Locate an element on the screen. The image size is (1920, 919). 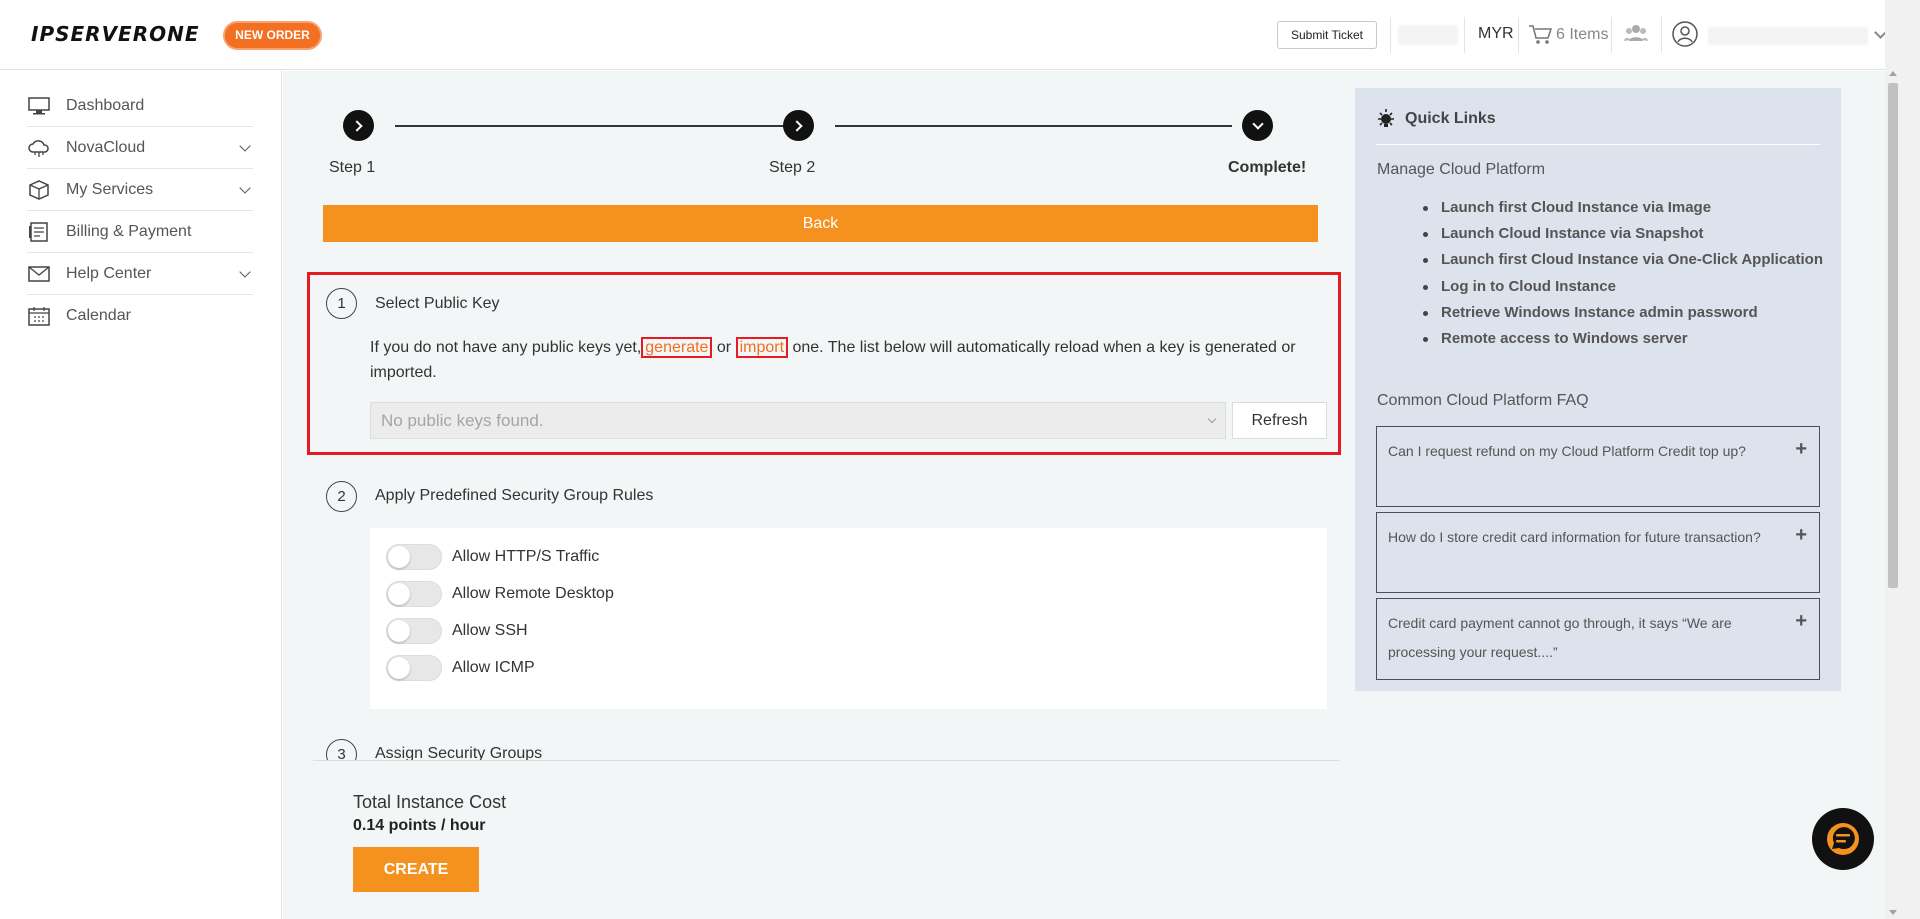
http-toggle is located at coordinates (414, 557).